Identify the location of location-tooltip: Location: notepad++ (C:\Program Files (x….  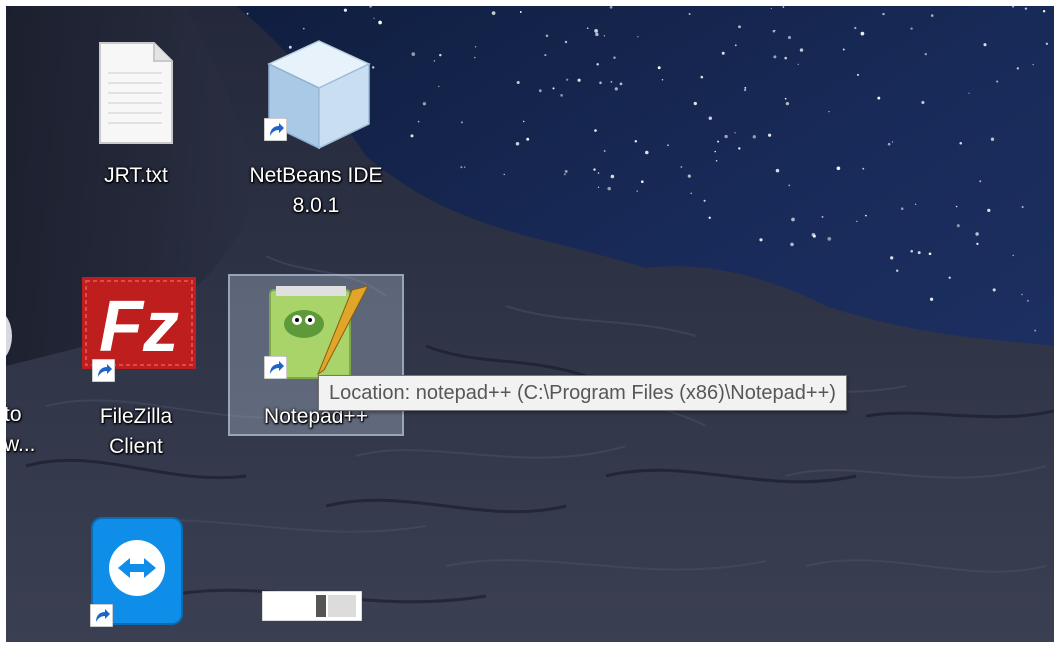
(582, 393).